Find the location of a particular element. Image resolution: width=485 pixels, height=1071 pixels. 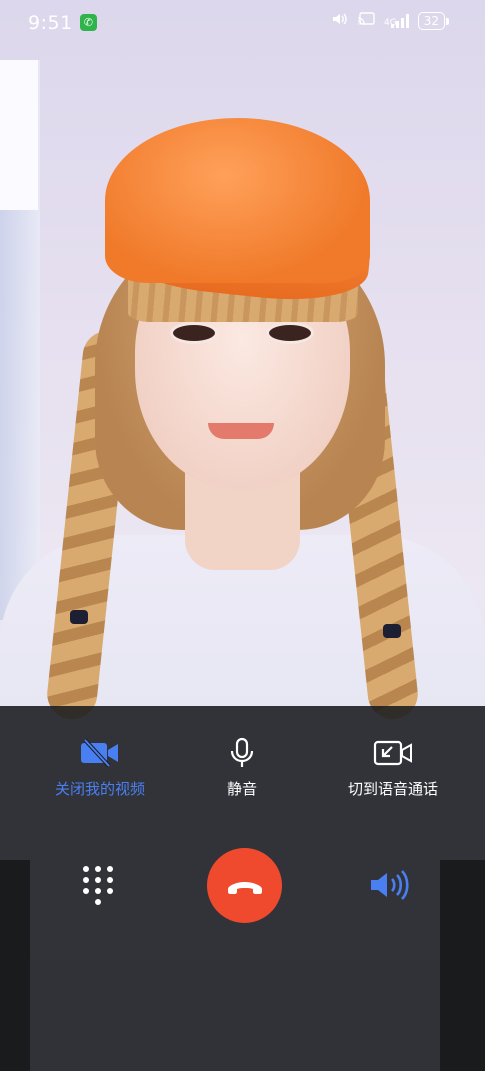

speaker-button is located at coordinates (390, 885).